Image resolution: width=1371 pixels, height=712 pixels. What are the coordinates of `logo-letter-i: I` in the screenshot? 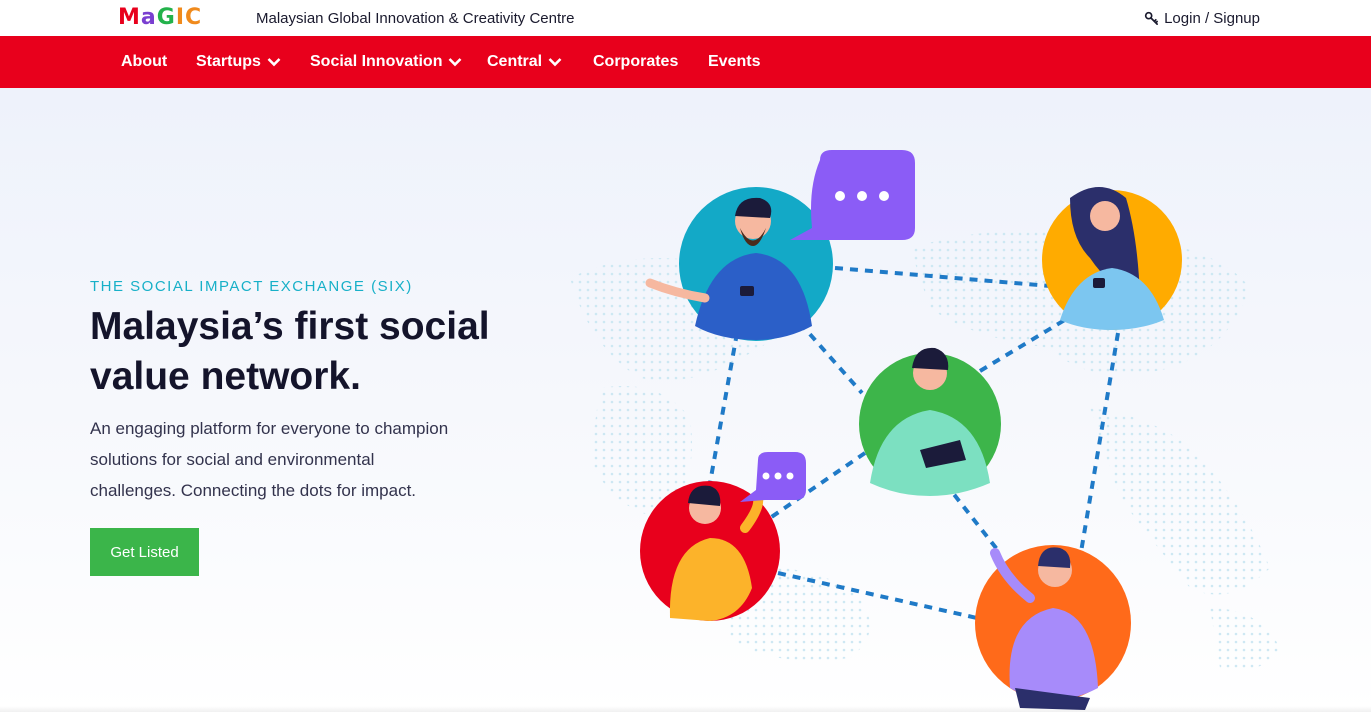 It's located at (180, 17).